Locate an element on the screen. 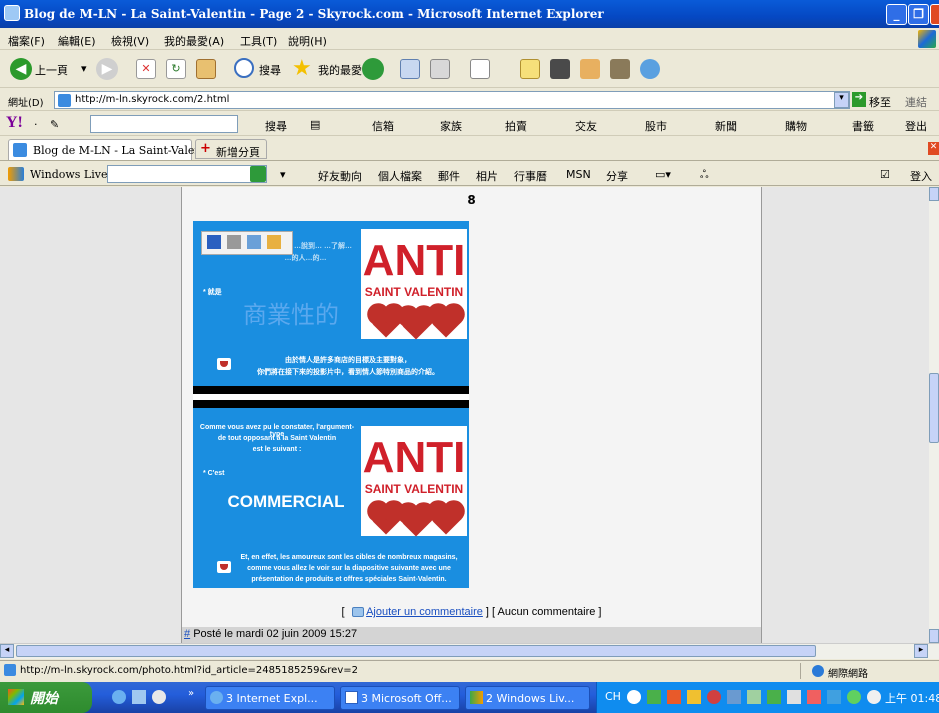  scroll-down-icon is located at coordinates (934, 636).